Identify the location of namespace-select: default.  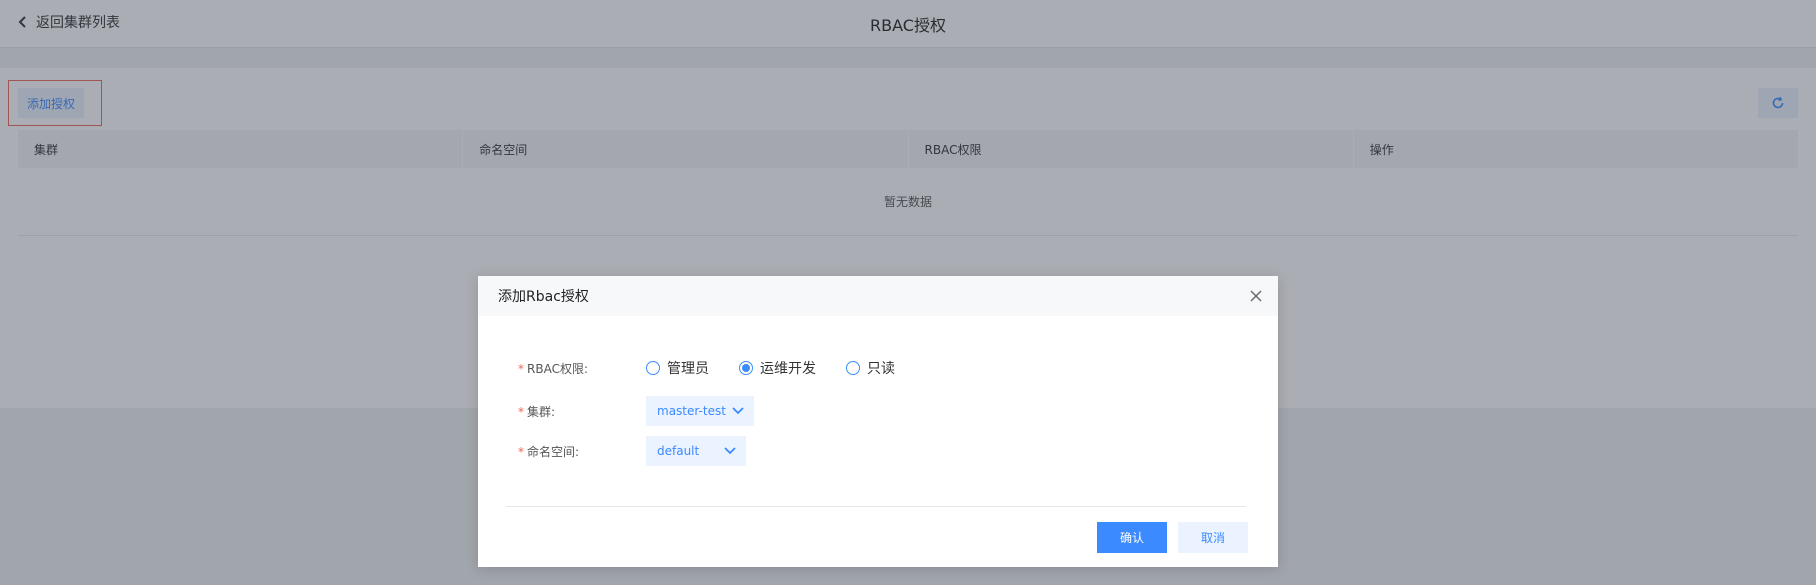
(696, 451).